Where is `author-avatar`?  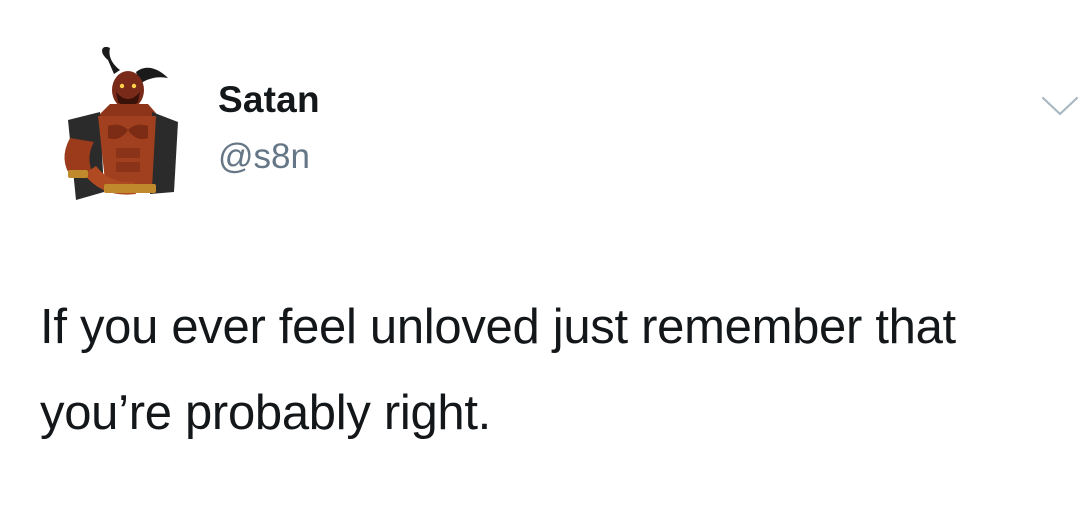
author-avatar is located at coordinates (117, 127).